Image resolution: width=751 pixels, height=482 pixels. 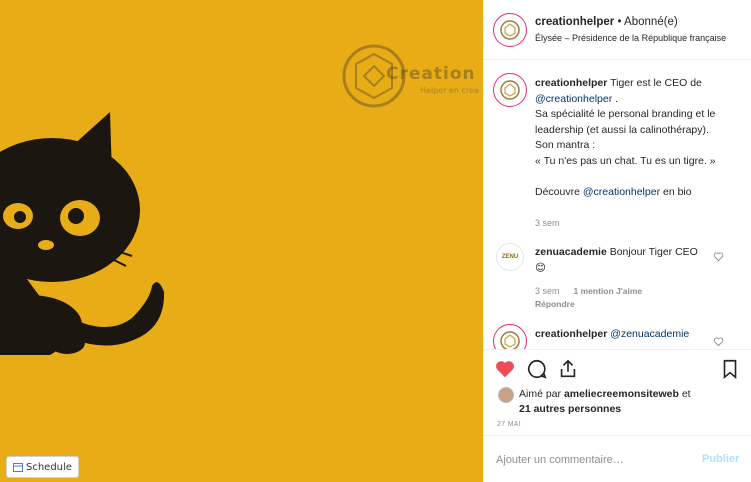 What do you see at coordinates (571, 334) in the screenshot?
I see `comment2-username: creationhelper` at bounding box center [571, 334].